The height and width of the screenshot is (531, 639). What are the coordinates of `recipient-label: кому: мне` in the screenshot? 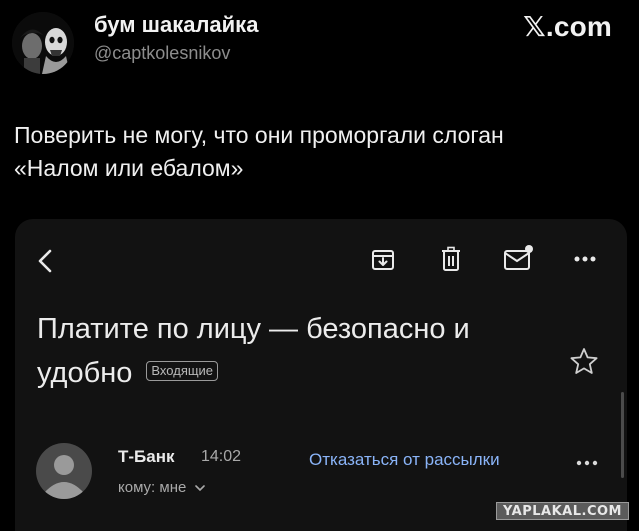 It's located at (152, 487).